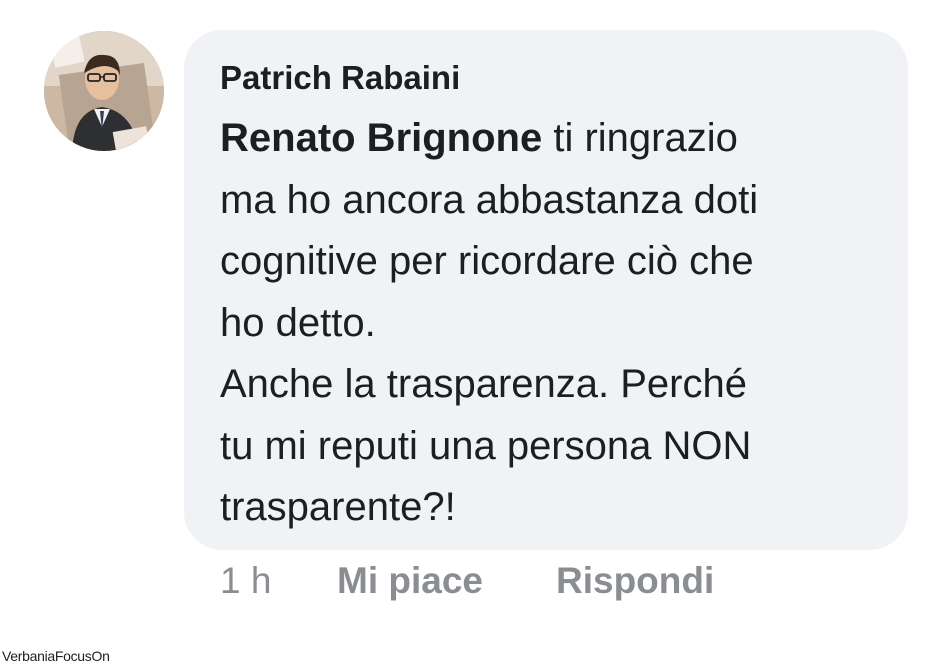 This screenshot has width=944, height=666. Describe the element at coordinates (298, 322) in the screenshot. I see `comment-line: ho detto.` at that location.